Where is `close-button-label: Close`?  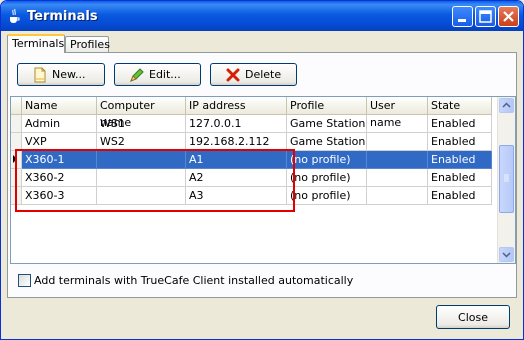 close-button-label: Close is located at coordinates (473, 317).